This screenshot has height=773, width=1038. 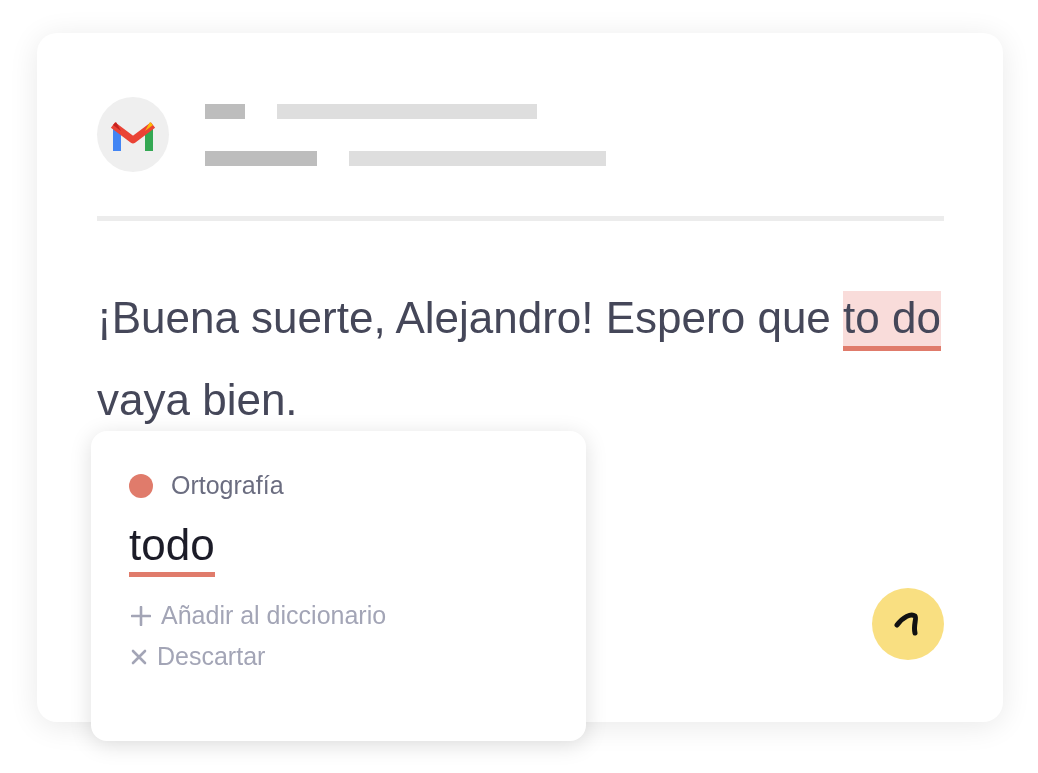 I want to click on plus-icon, so click(x=141, y=615).